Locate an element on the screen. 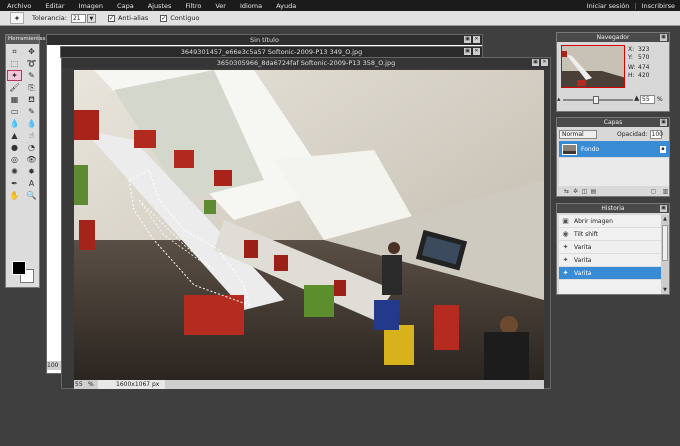  history-item: ◉ Tilt shift is located at coordinates (610, 234).